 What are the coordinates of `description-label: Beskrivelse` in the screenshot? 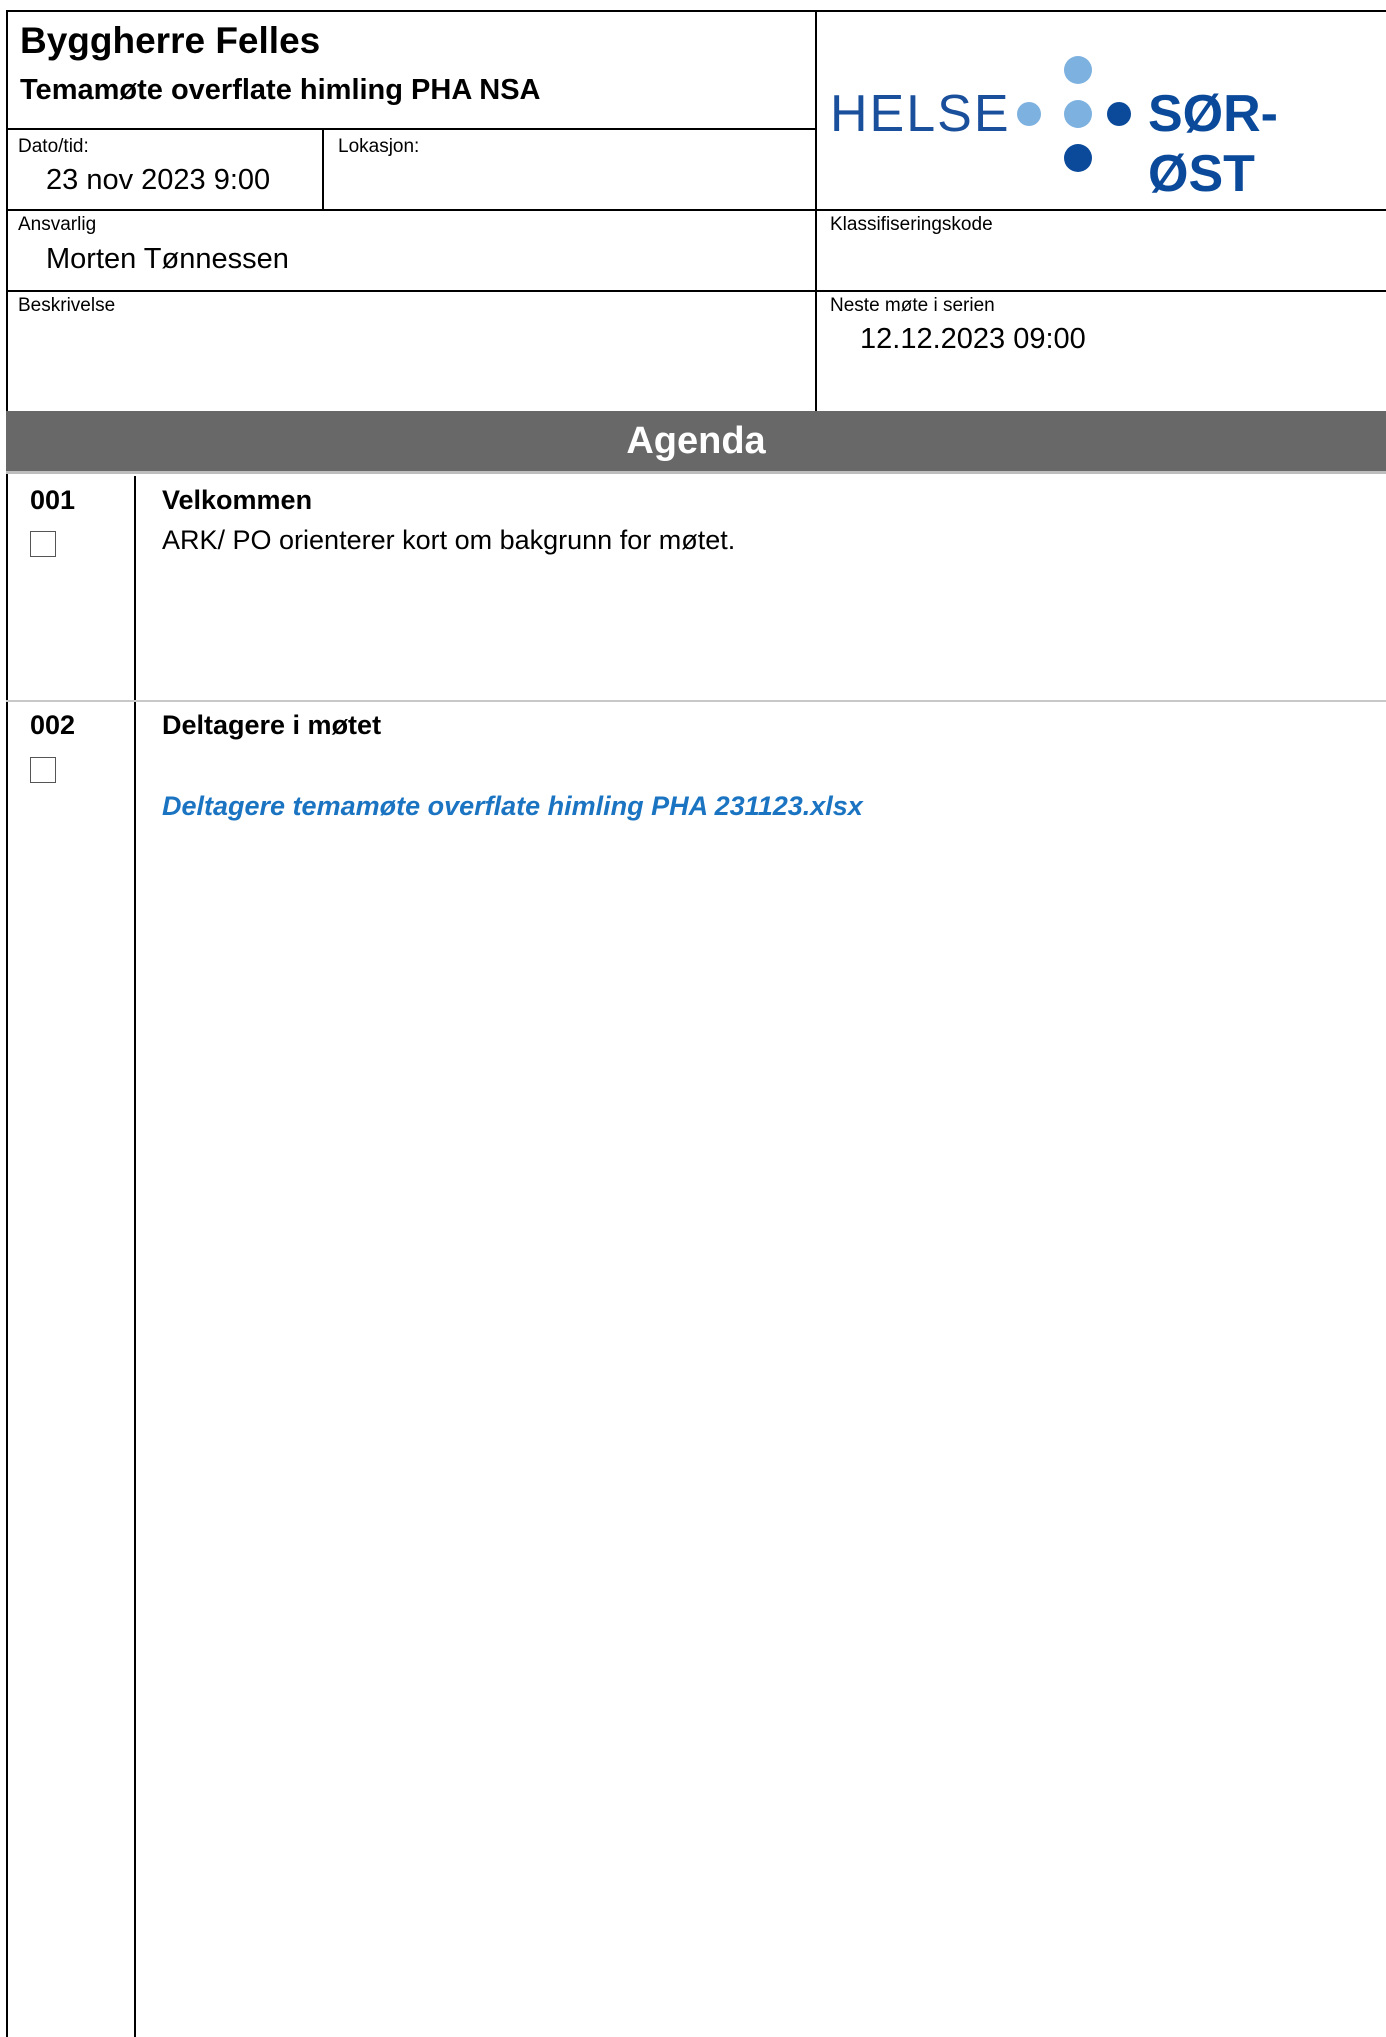 It's located at (67, 305).